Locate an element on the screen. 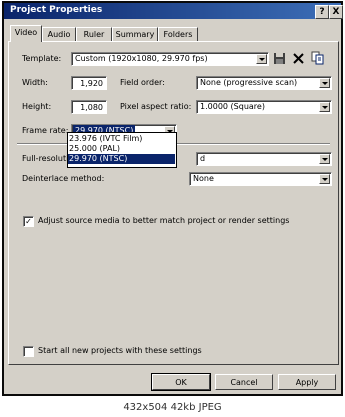 The image size is (345, 417). frame-rate-option-selected: 29.970 (NTSC) is located at coordinates (121, 159).